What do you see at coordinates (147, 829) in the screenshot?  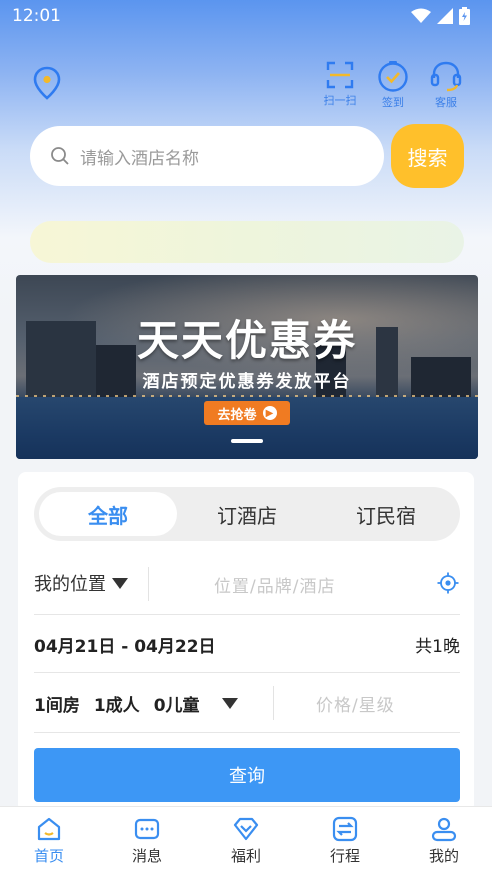 I see `message-icon` at bounding box center [147, 829].